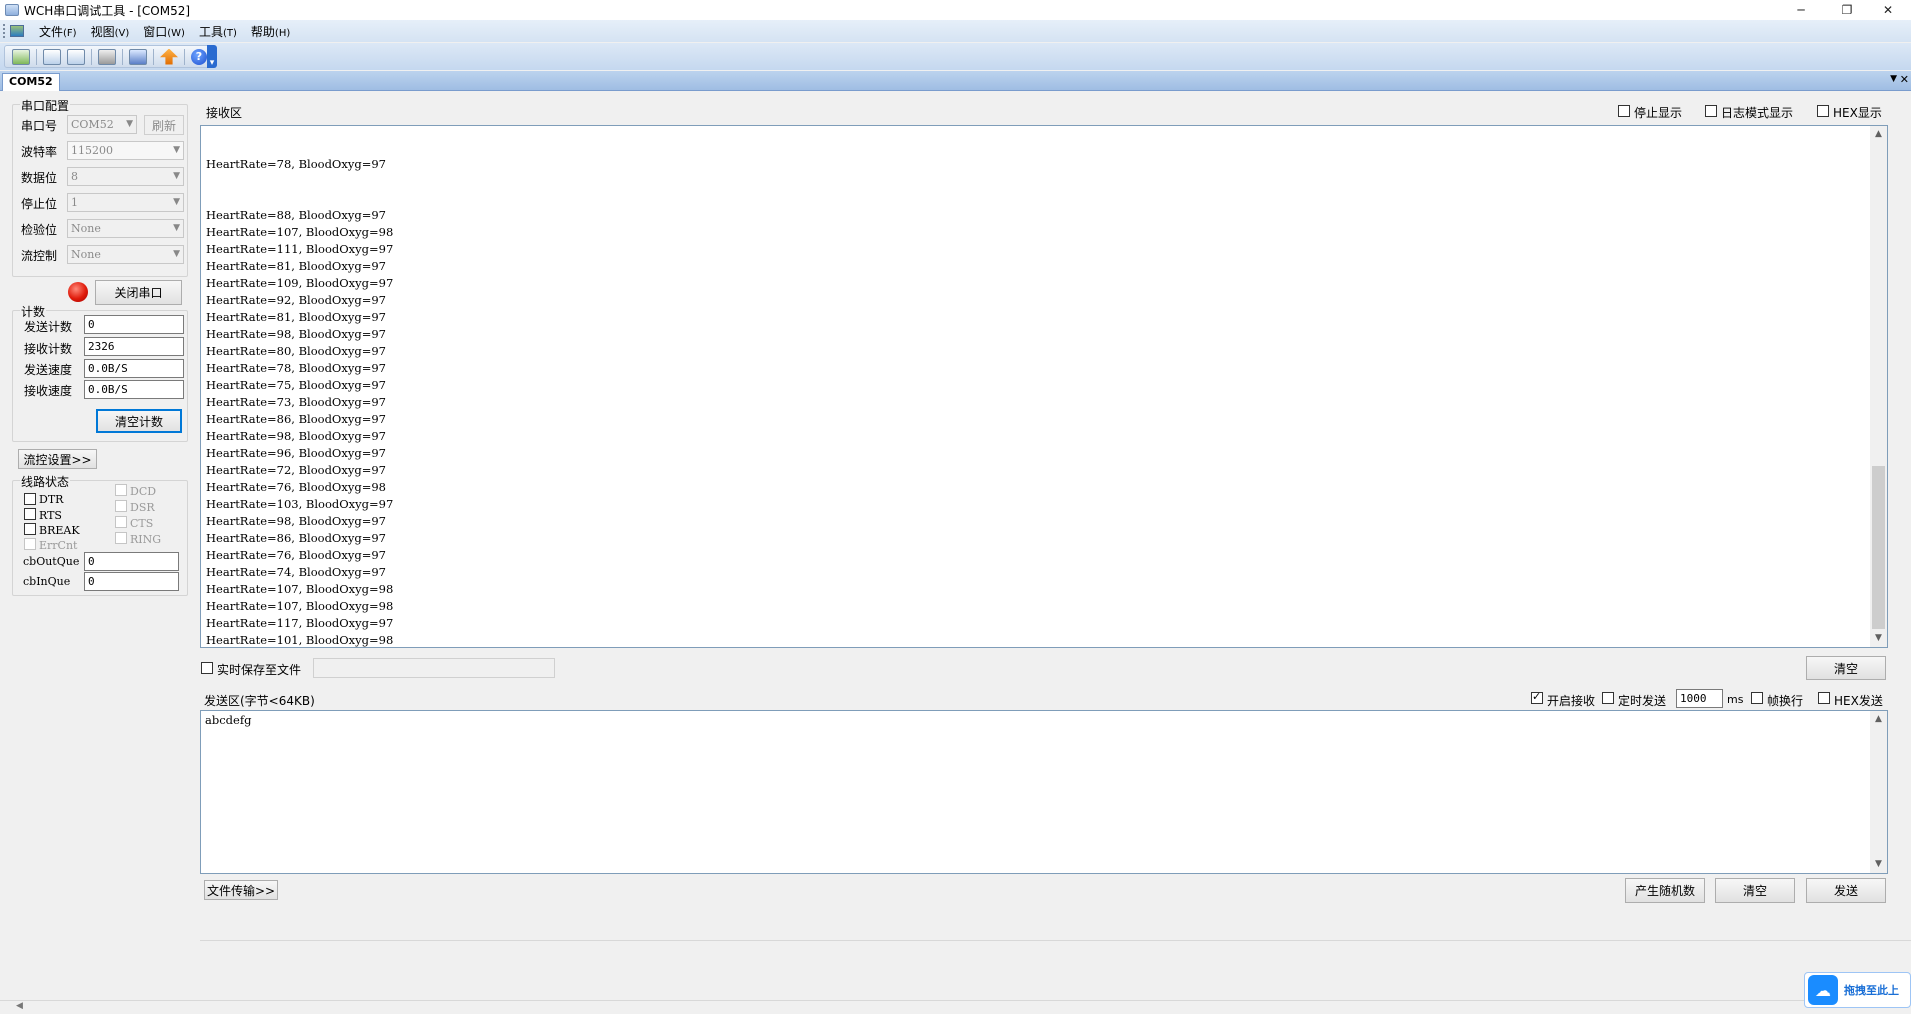 Image resolution: width=1911 pixels, height=1014 pixels. Describe the element at coordinates (169, 56) in the screenshot. I see `upload-icon` at that location.